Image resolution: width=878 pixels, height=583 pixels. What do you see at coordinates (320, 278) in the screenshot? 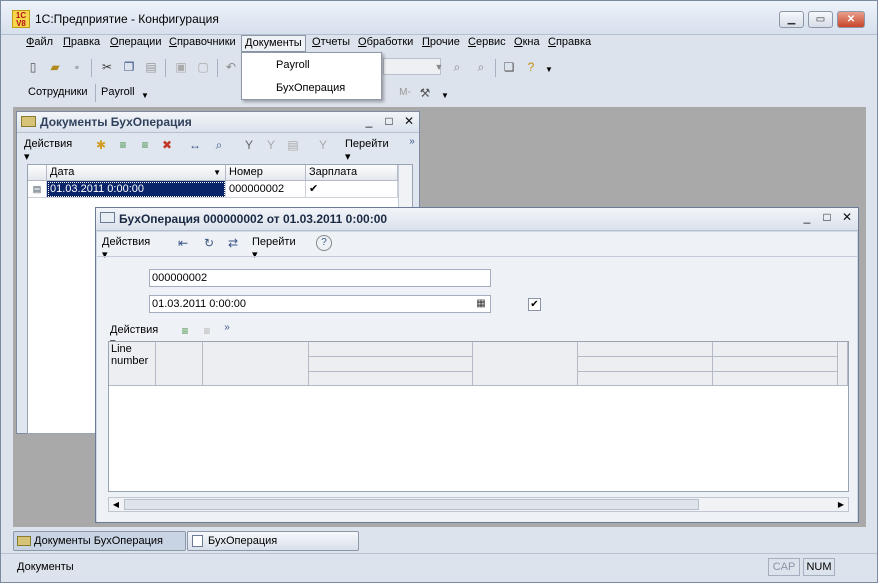
I see `number-field: 000000002` at bounding box center [320, 278].